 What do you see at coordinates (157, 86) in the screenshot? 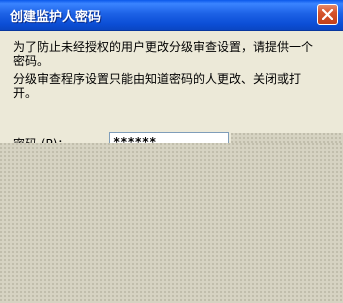
I see `description-text-2: 分级审查程序设置只能由知道密码的人更改、关闭或打开。` at bounding box center [157, 86].